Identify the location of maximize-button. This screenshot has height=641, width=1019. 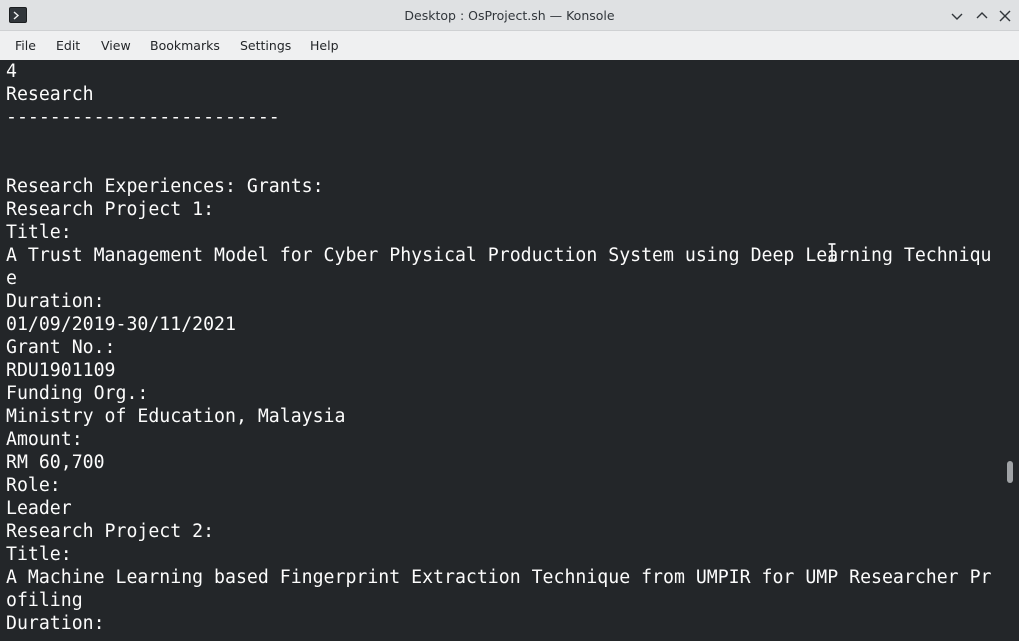
(982, 16).